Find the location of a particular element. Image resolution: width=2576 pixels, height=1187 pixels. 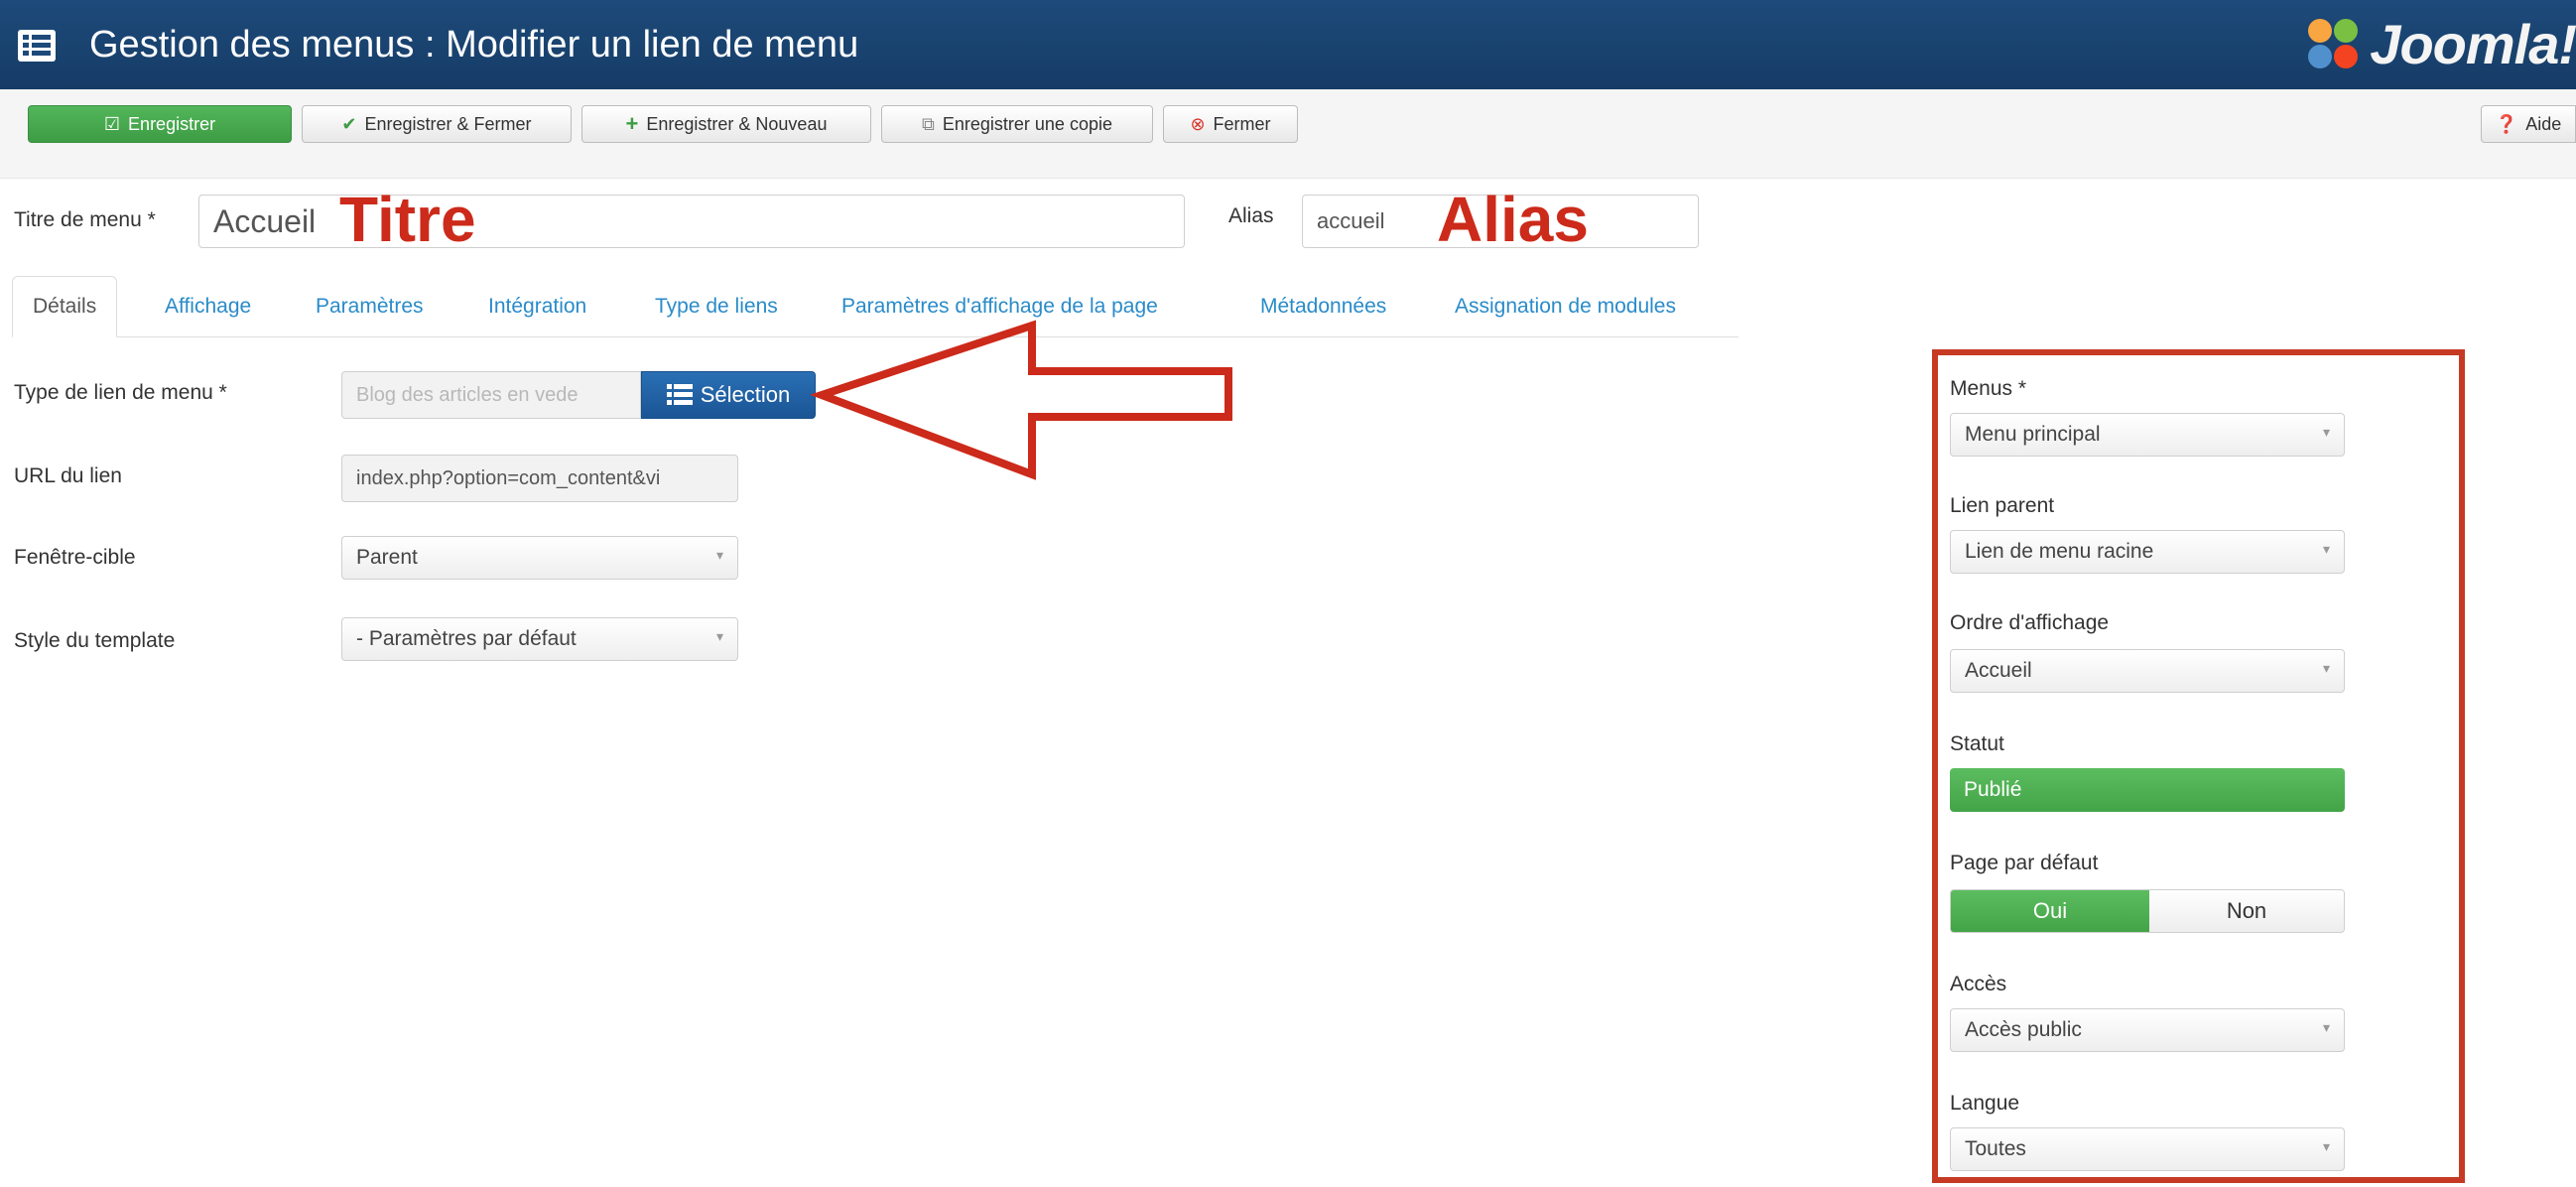

save-copy-button: ⧉ Enregistrer une copie is located at coordinates (1017, 124).